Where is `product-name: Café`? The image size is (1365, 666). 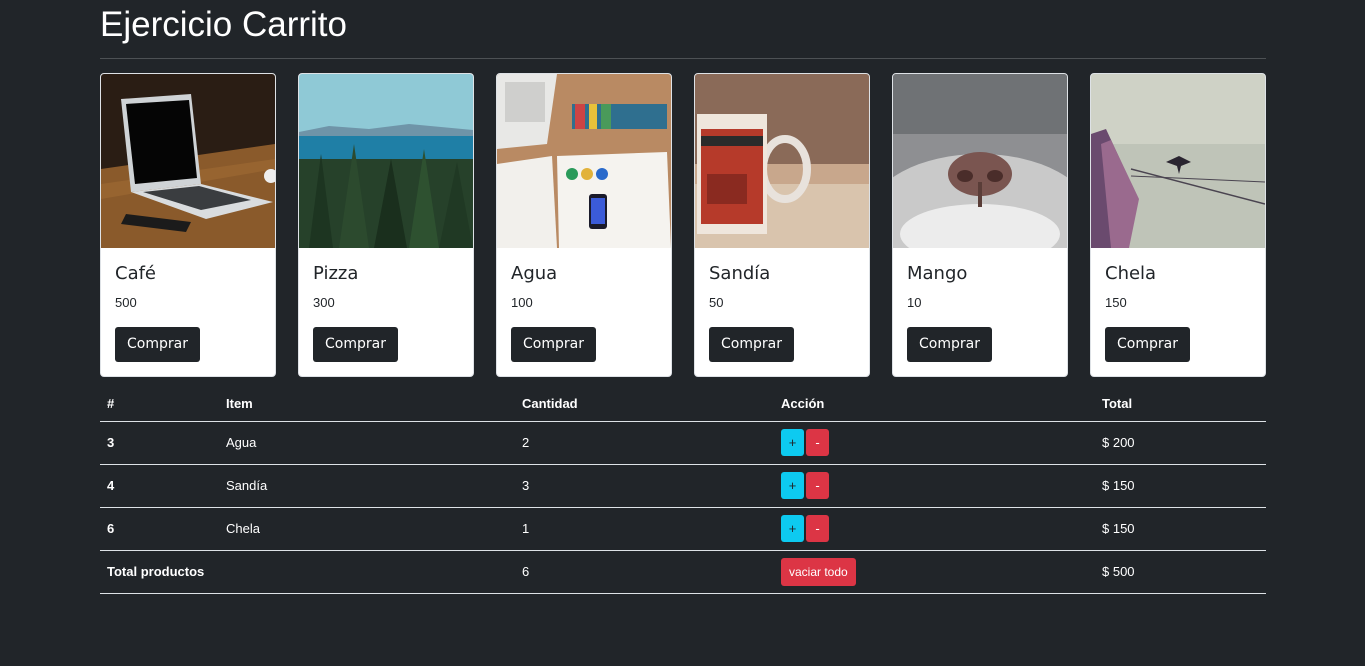 product-name: Café is located at coordinates (136, 273).